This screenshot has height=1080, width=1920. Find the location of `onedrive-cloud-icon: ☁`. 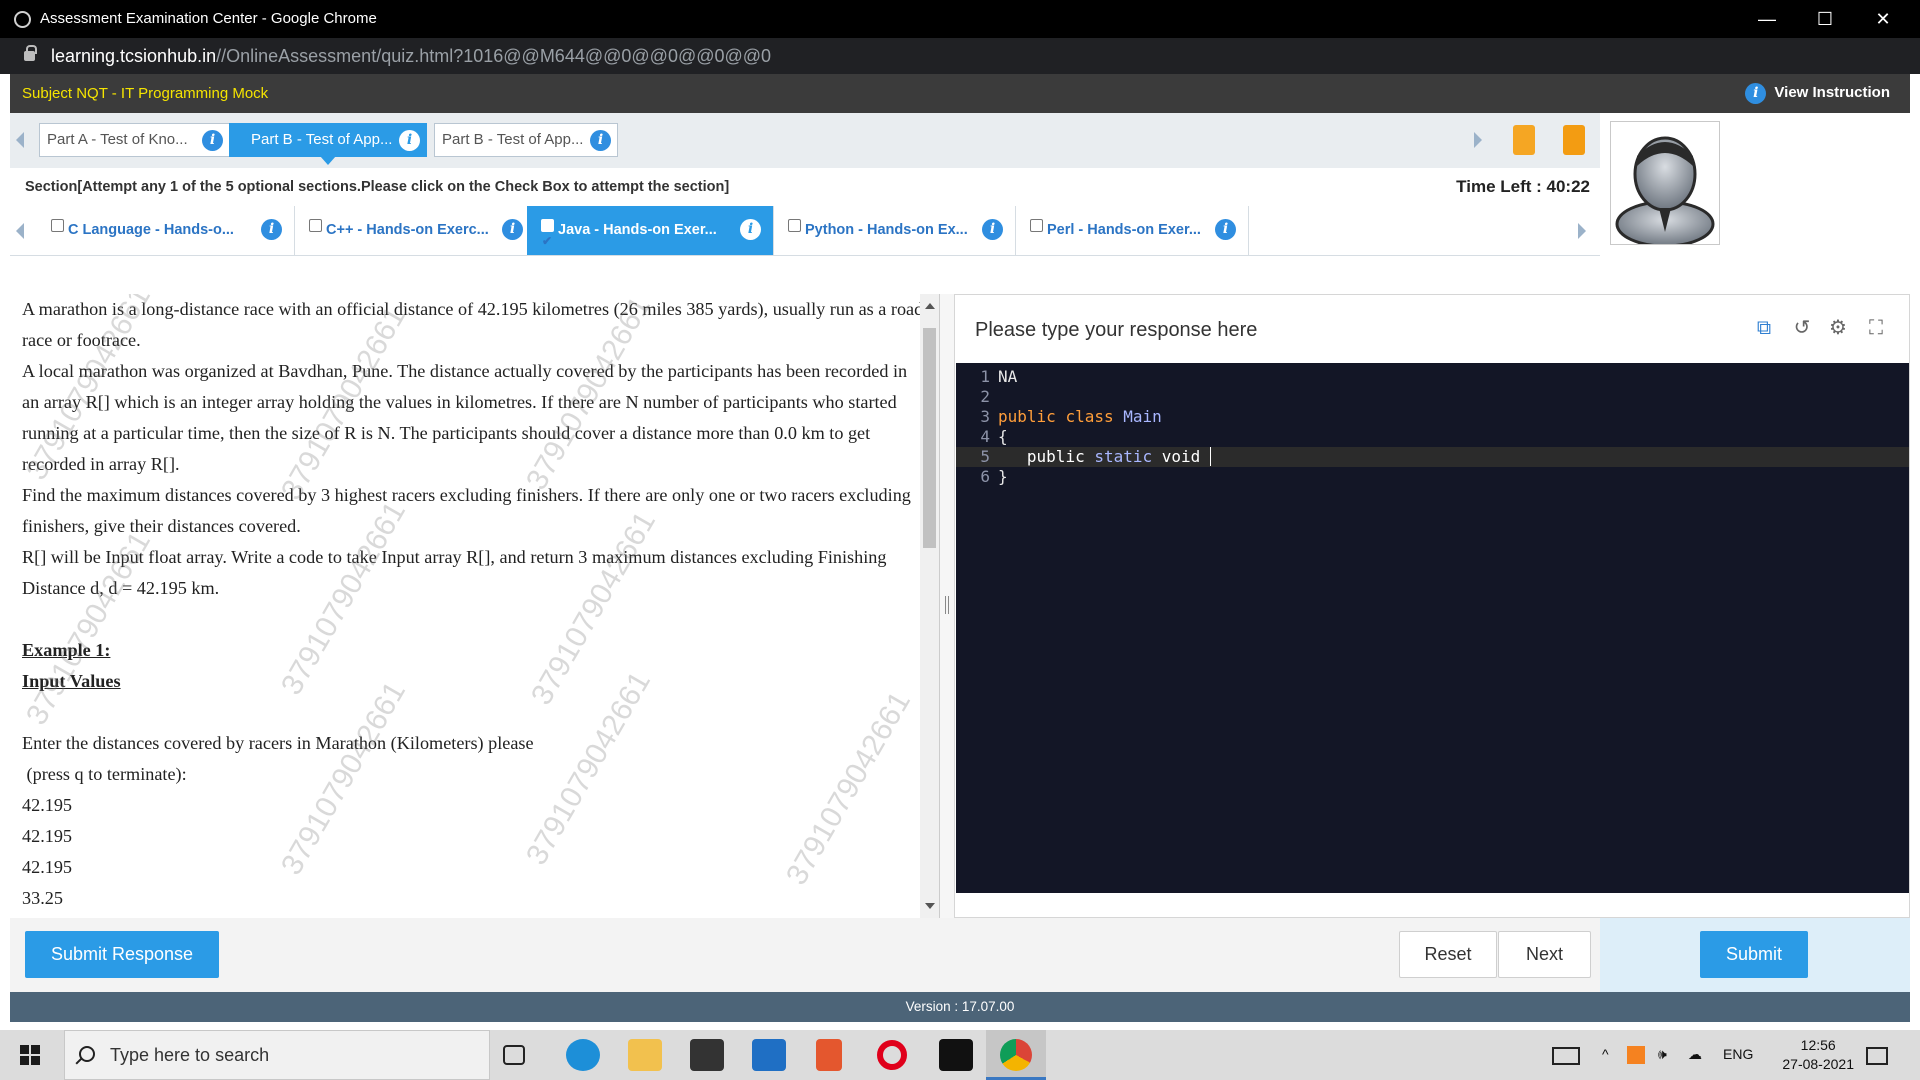

onedrive-cloud-icon: ☁ is located at coordinates (1695, 1054).